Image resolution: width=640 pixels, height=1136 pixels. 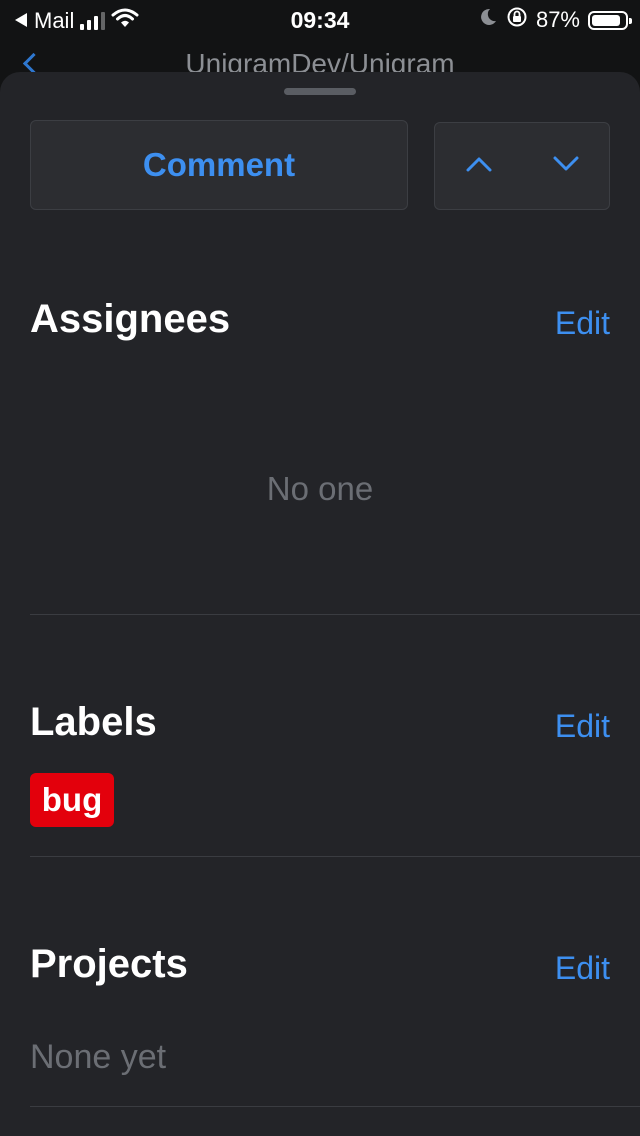 What do you see at coordinates (98, 1057) in the screenshot?
I see `projects-empty-text: None yet` at bounding box center [98, 1057].